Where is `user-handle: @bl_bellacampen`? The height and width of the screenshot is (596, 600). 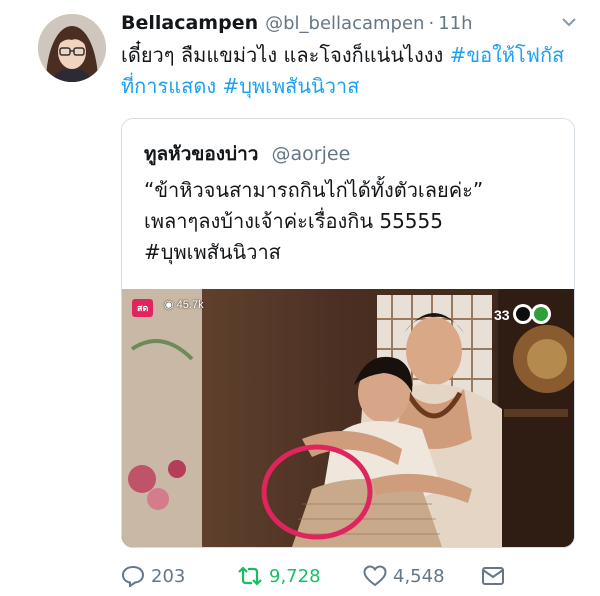
user-handle: @bl_bellacampen is located at coordinates (344, 23).